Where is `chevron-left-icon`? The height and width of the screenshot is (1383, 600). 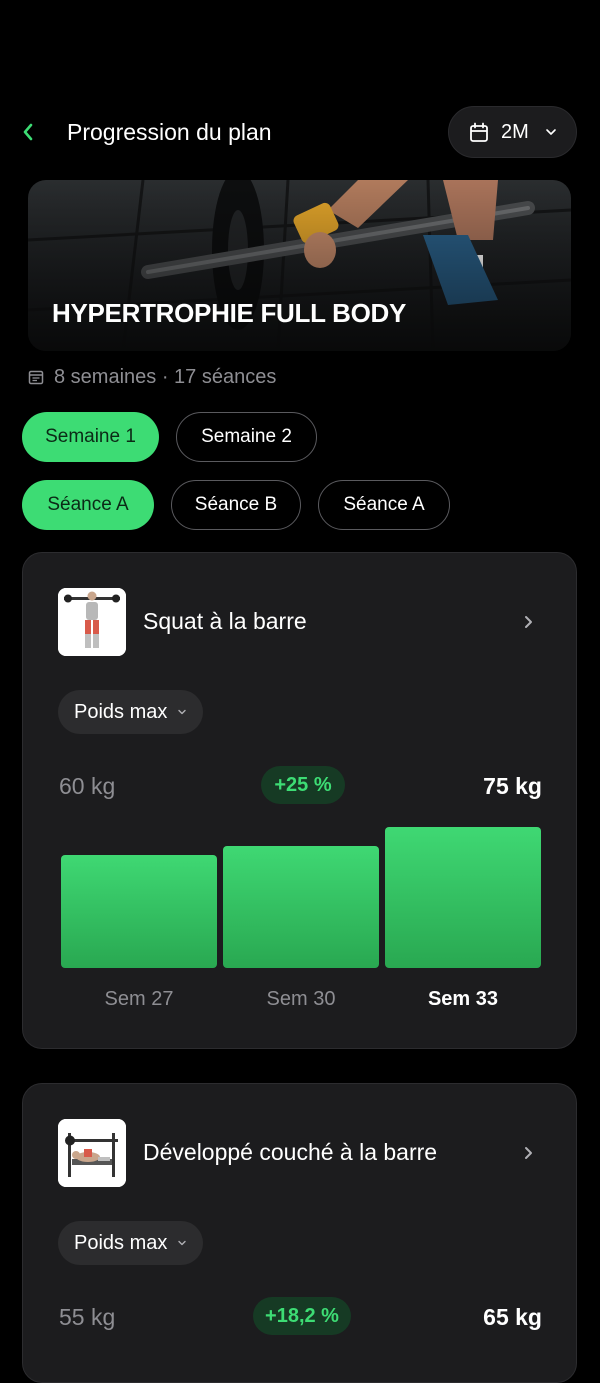 chevron-left-icon is located at coordinates (28, 132).